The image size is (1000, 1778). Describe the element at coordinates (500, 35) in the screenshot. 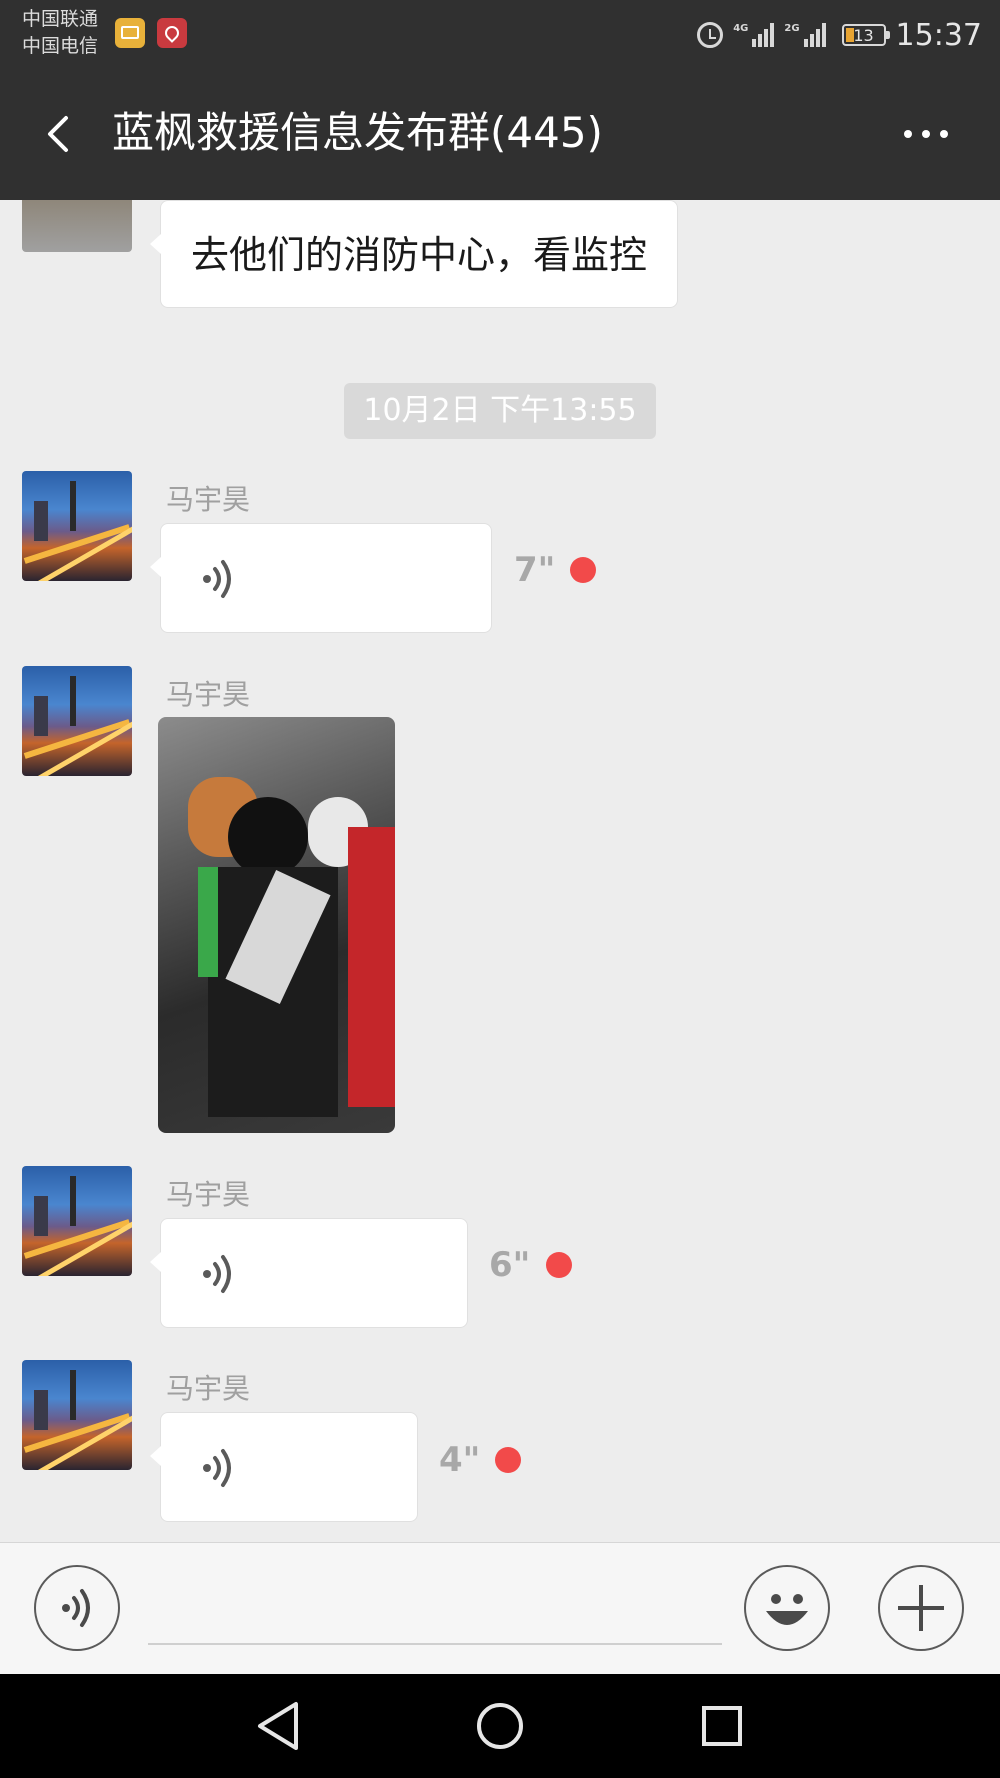

I see `status-bar: 中国联通 中国电信 4G 2G 13 15:37` at that location.